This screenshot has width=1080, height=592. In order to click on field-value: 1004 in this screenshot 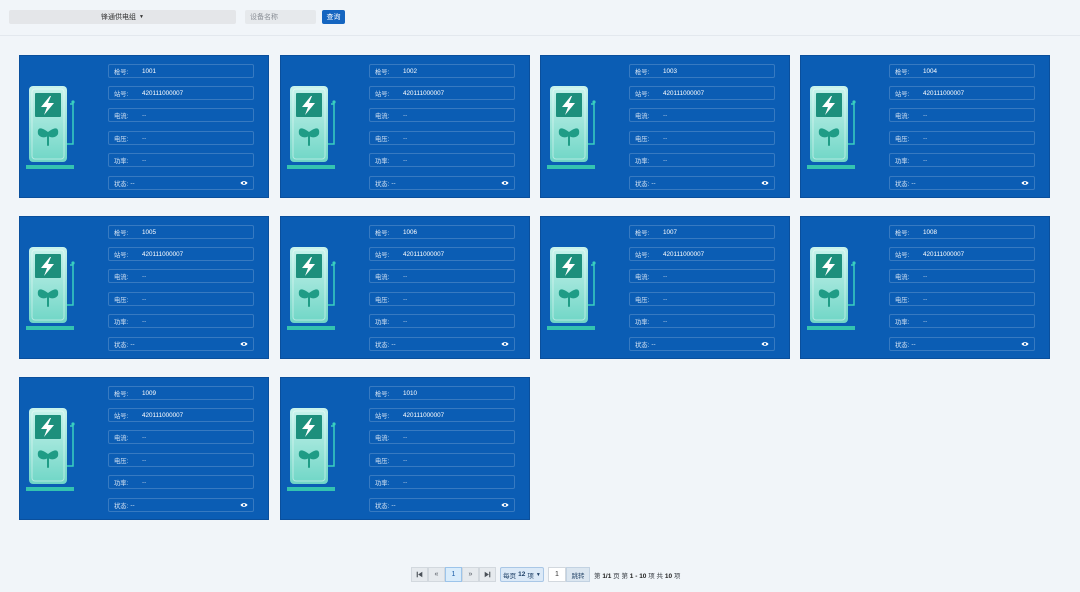, I will do `click(930, 71)`.